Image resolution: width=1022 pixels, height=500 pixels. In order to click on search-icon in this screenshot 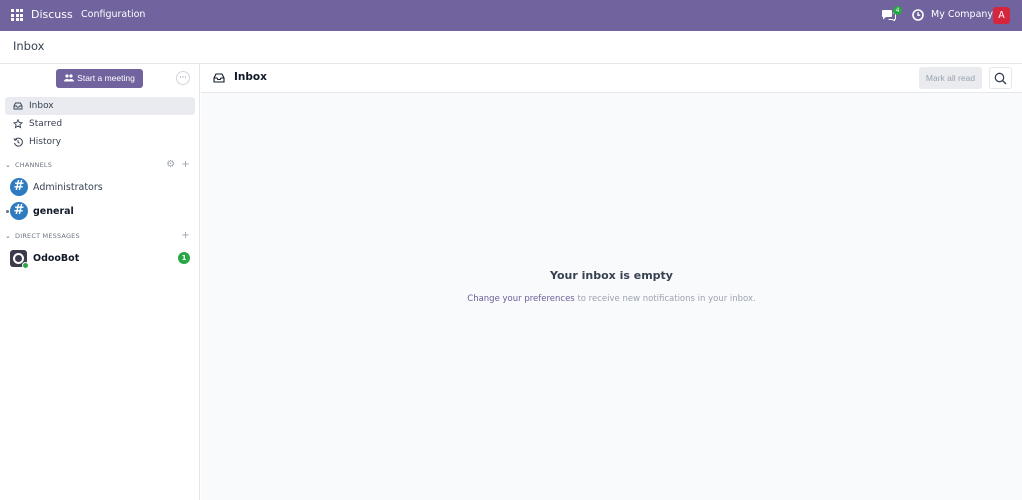, I will do `click(1000, 78)`.